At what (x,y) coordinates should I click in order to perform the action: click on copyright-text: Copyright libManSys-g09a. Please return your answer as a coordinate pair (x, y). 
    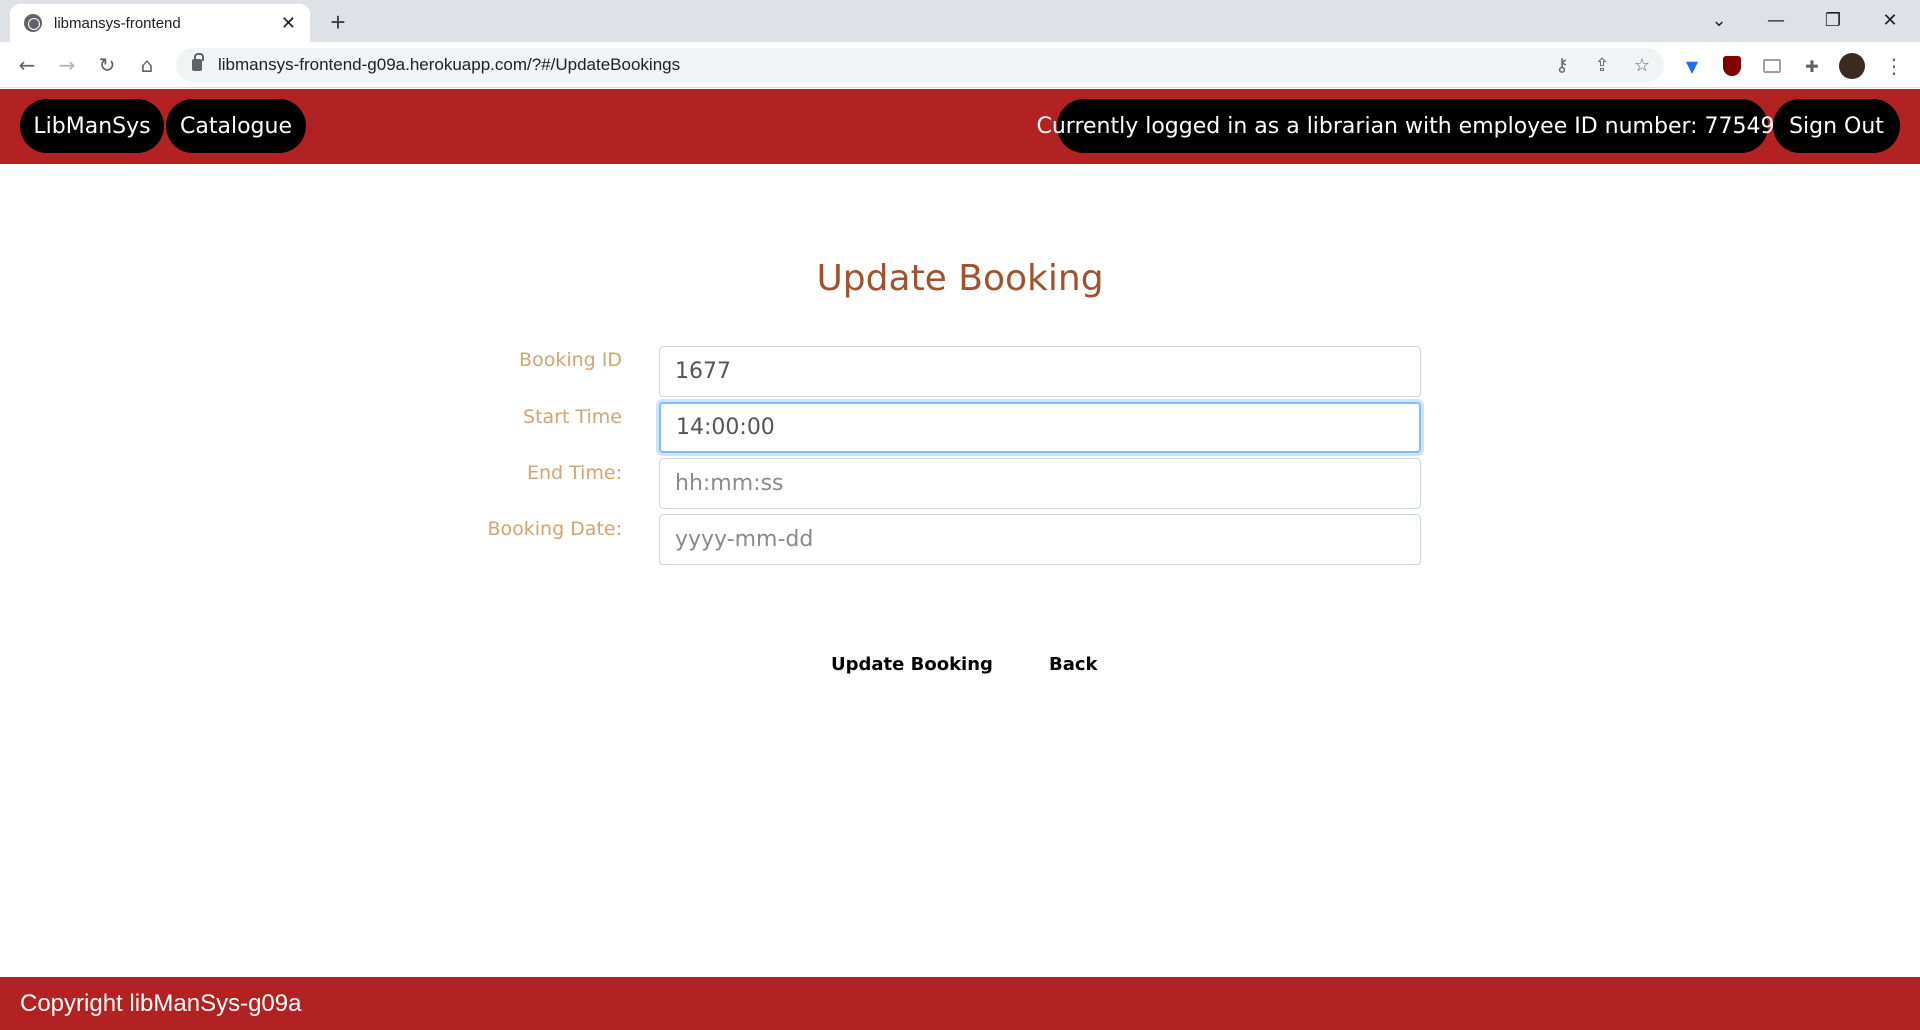
    Looking at the image, I should click on (161, 1003).